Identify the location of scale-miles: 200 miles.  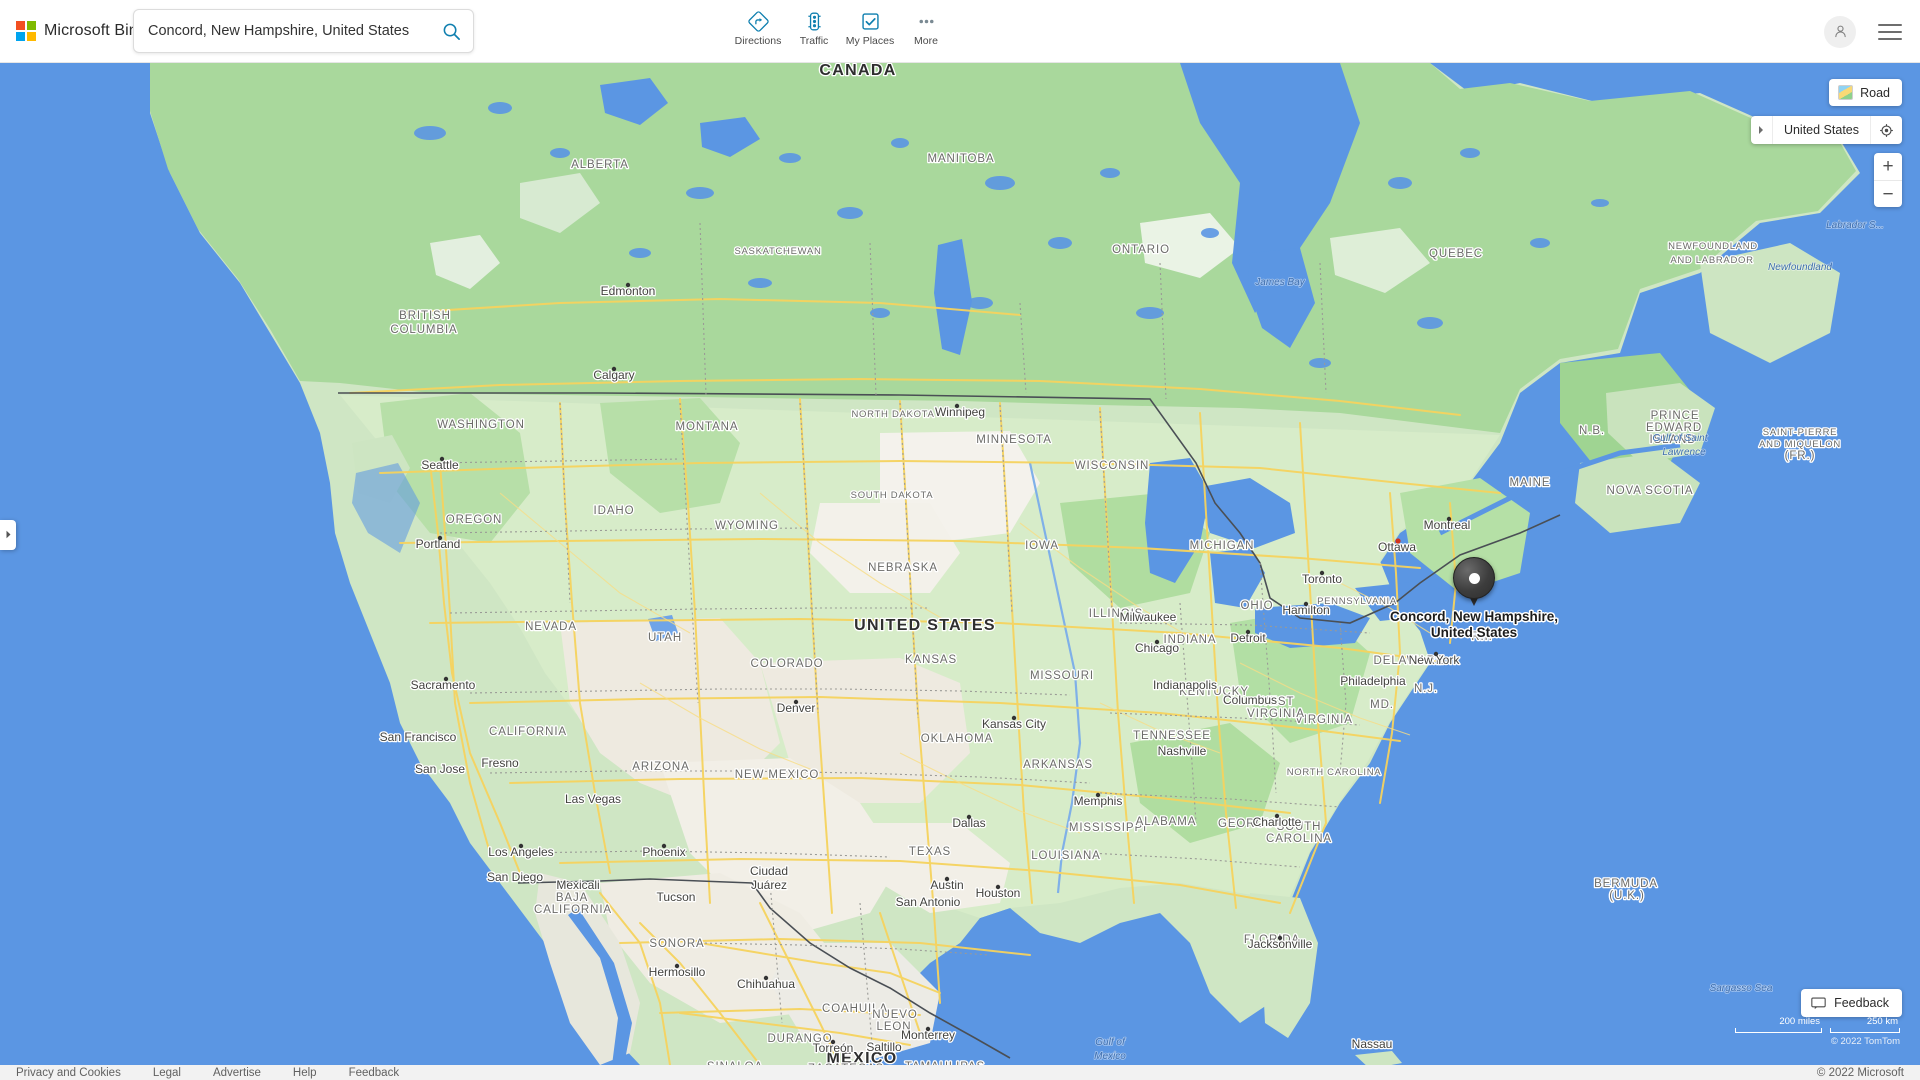
(1778, 1024).